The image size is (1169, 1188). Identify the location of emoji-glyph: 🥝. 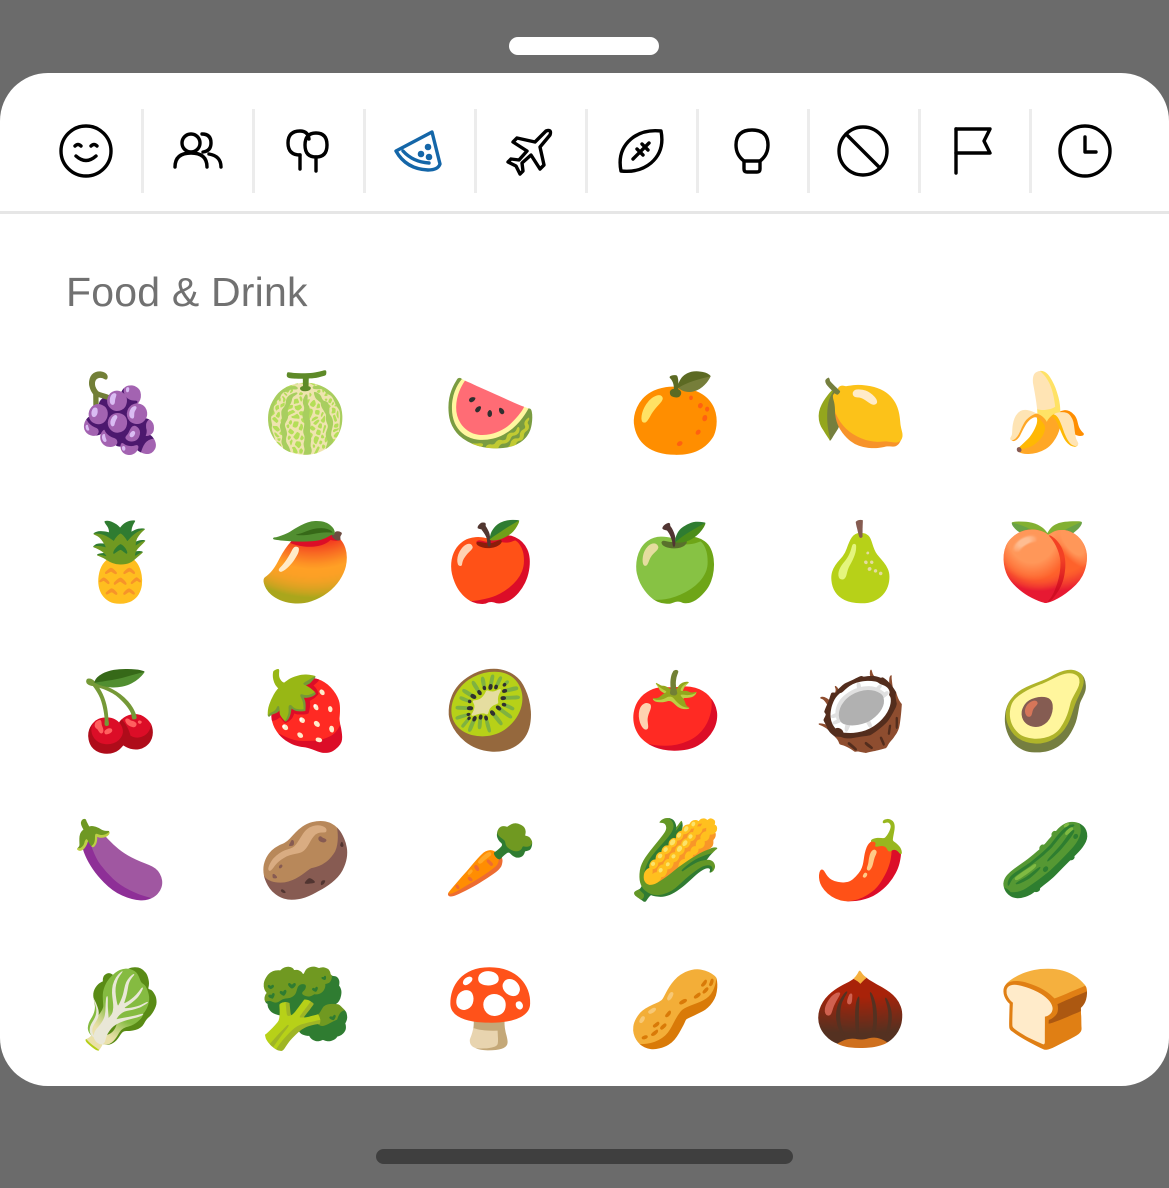
(490, 710).